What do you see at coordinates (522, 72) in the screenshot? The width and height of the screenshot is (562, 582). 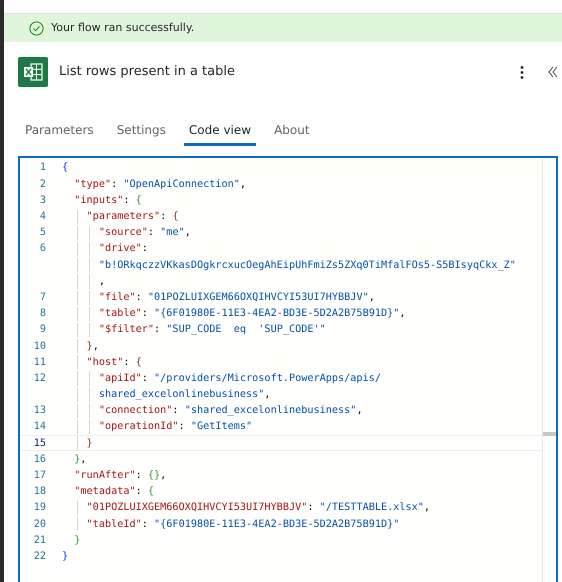 I see `more-options-icon` at bounding box center [522, 72].